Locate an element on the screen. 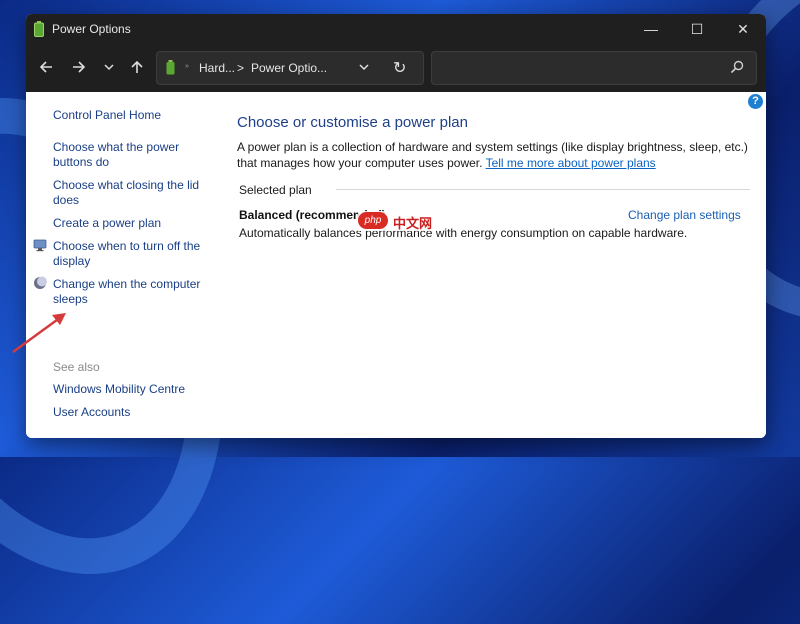 This screenshot has width=800, height=624. see-also-heading: See also is located at coordinates (76, 367).